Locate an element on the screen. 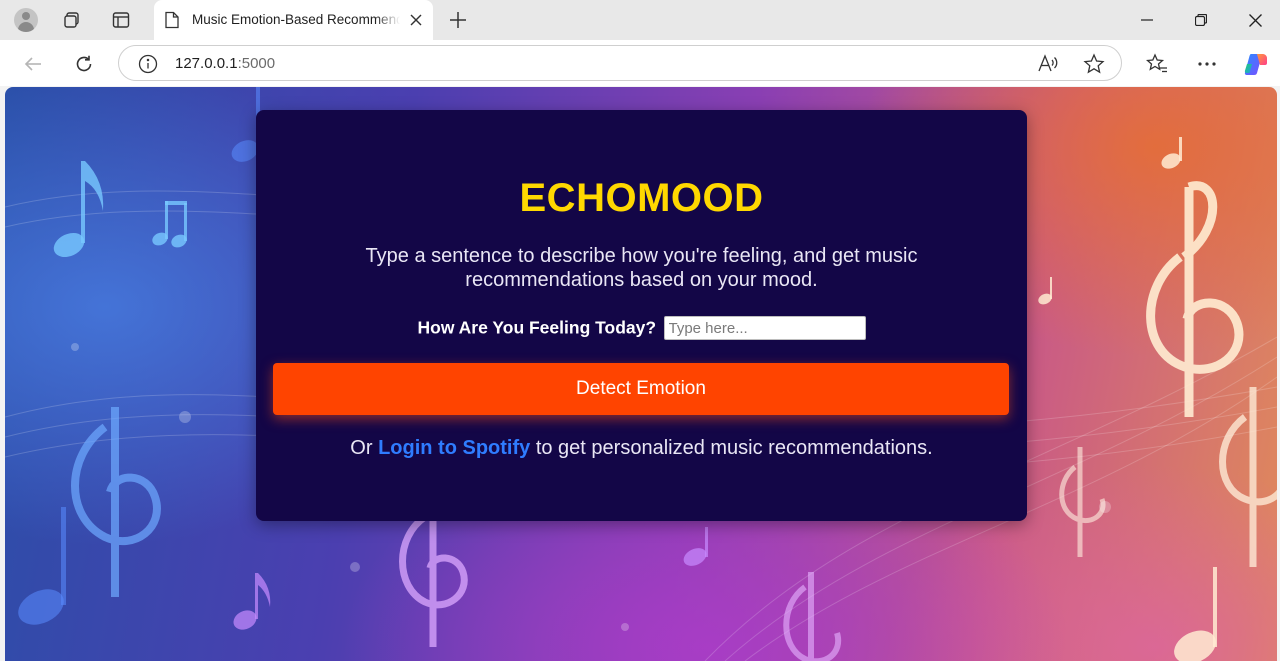 Image resolution: width=1280 pixels, height=661 pixels. active-tab: Music Emotion-Based Recommendation is located at coordinates (293, 20).